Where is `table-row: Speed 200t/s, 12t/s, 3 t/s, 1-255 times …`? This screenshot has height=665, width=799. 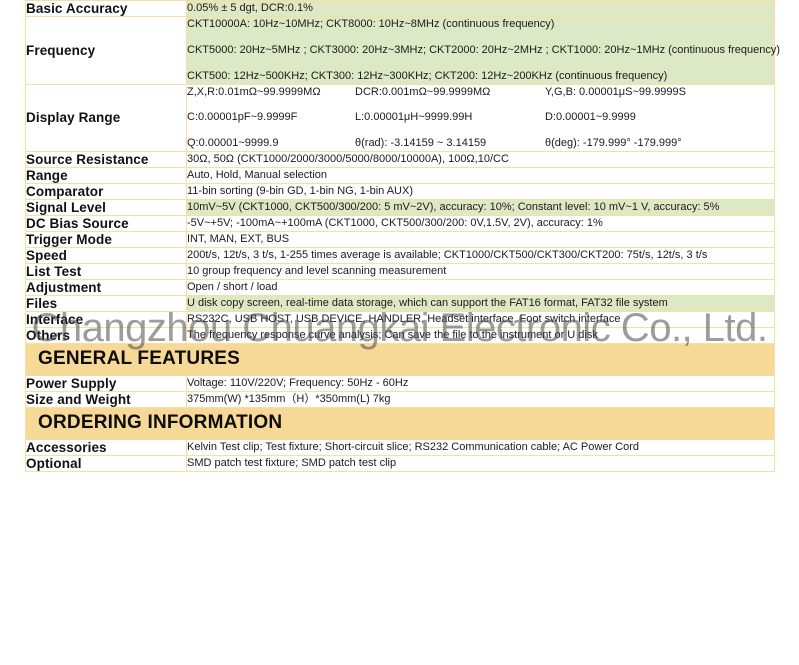
table-row: Speed 200t/s, 12t/s, 3 t/s, 1-255 times … is located at coordinates (400, 256).